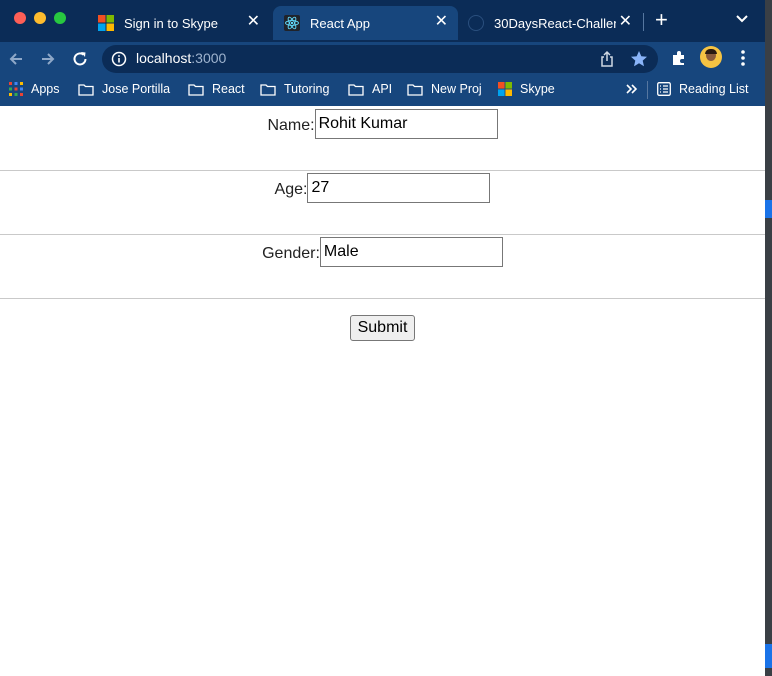 The image size is (772, 676). Describe the element at coordinates (647, 90) in the screenshot. I see `bookmarks-separator` at that location.